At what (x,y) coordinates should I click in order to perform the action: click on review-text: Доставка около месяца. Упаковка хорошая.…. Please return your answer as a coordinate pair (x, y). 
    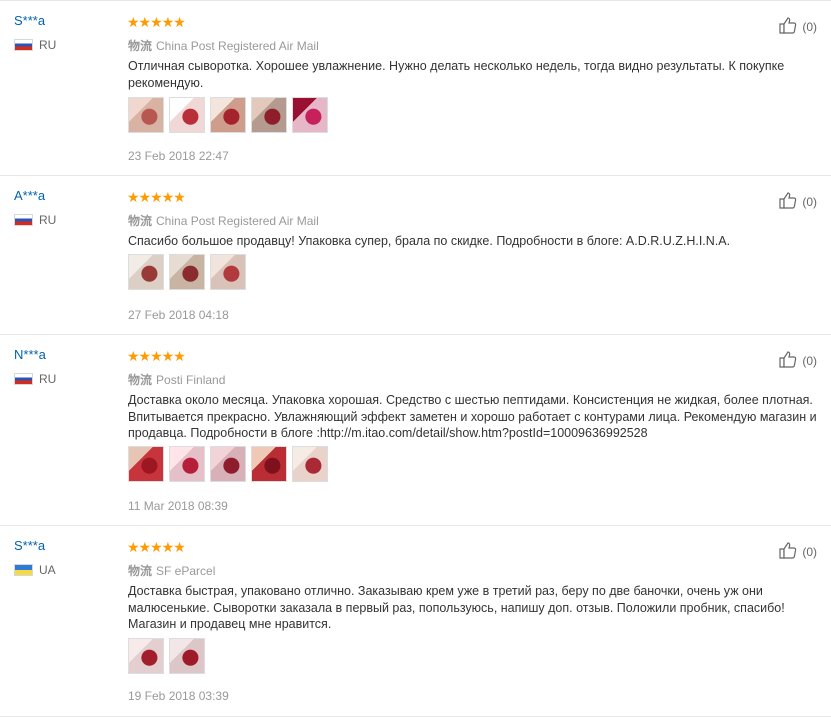
    Looking at the image, I should click on (472, 416).